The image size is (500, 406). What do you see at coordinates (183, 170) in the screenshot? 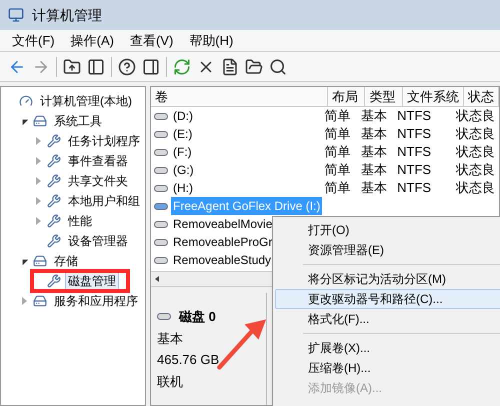
I see `volume-name: (G:)` at bounding box center [183, 170].